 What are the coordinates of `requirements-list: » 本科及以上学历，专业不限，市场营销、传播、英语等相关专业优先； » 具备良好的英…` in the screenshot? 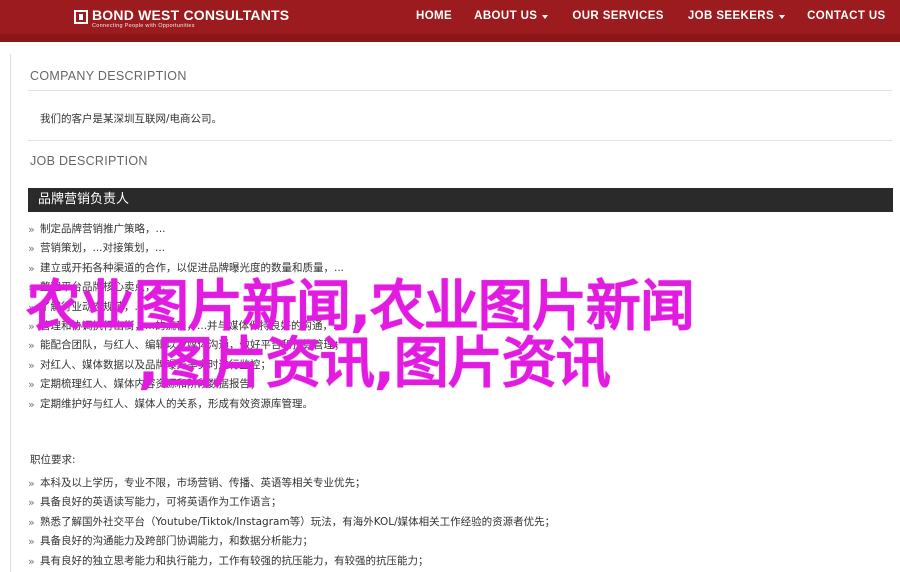 It's located at (291, 522).